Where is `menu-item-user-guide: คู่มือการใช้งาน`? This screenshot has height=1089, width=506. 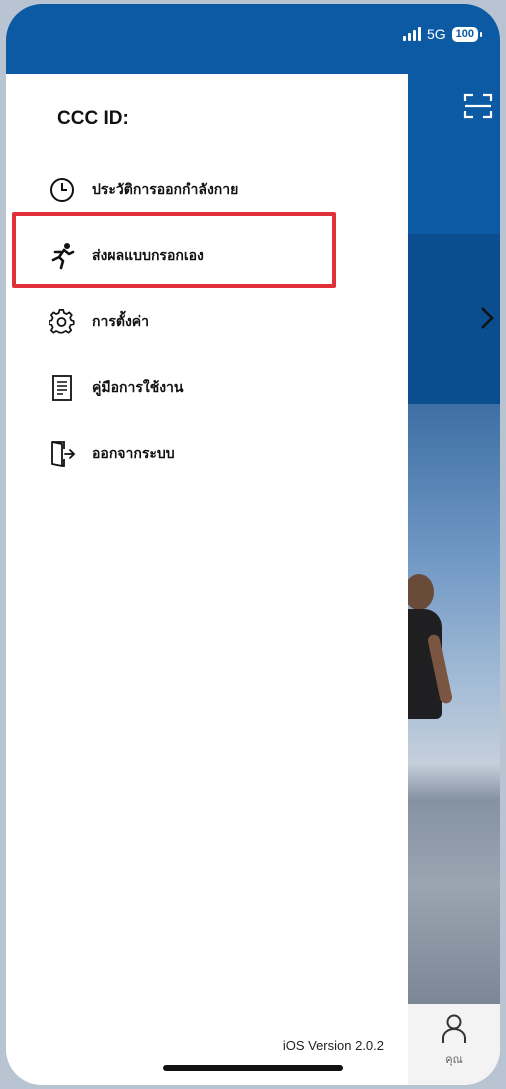
menu-item-user-guide: คู่มือการใช้งาน is located at coordinates (207, 388).